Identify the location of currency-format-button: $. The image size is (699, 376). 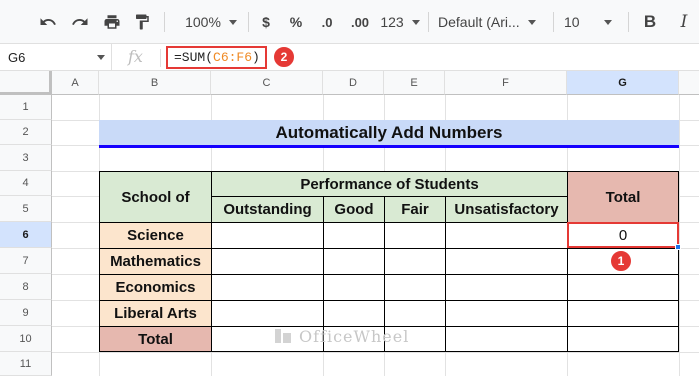
(266, 22).